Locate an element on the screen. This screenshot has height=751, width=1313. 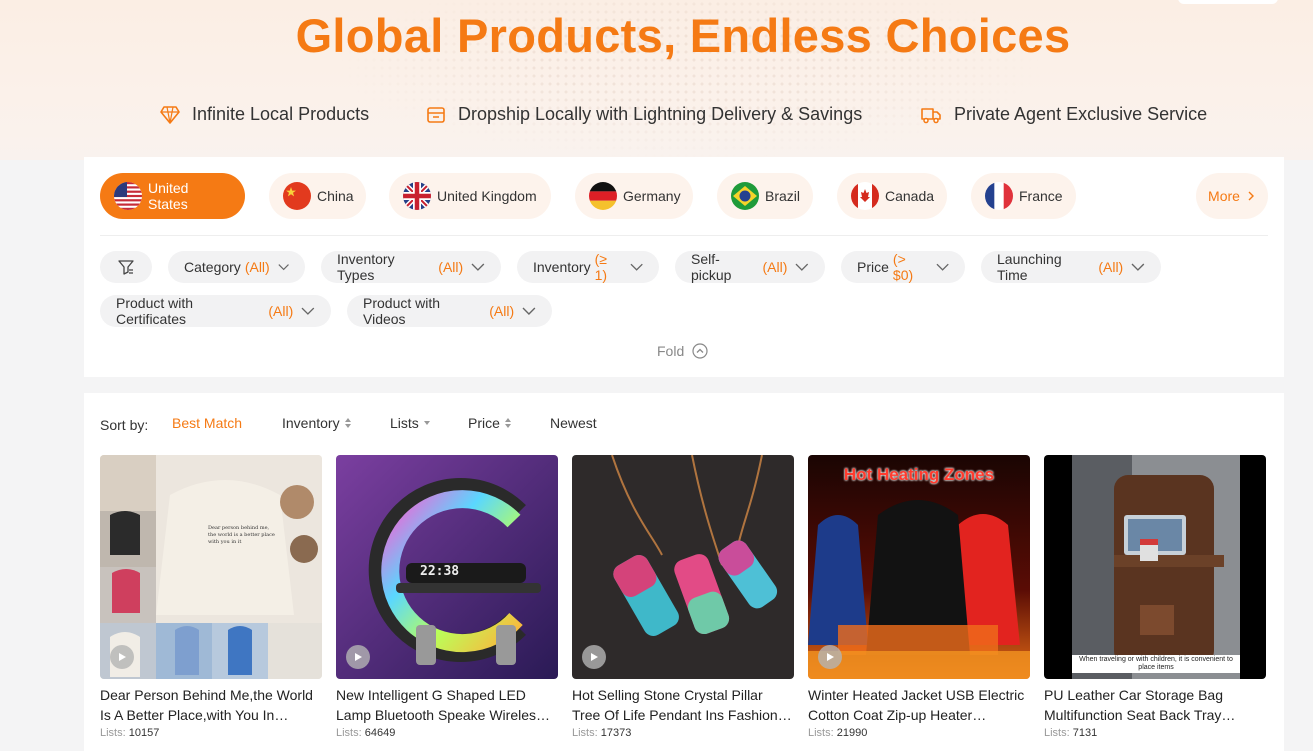
sort-lists: Lists is located at coordinates (410, 423).